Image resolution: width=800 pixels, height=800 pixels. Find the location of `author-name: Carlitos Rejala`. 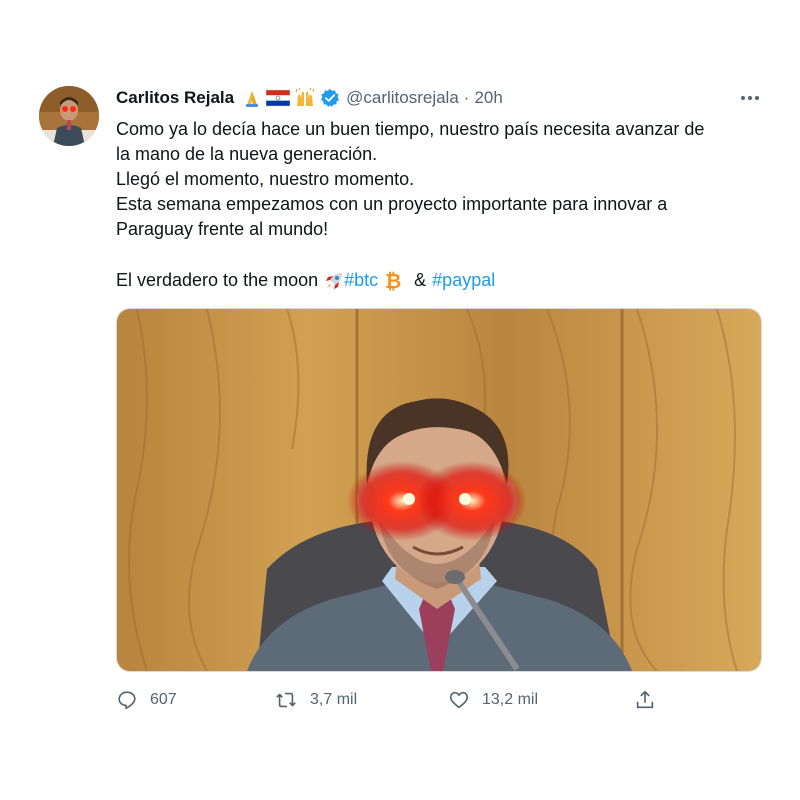

author-name: Carlitos Rejala is located at coordinates (175, 98).